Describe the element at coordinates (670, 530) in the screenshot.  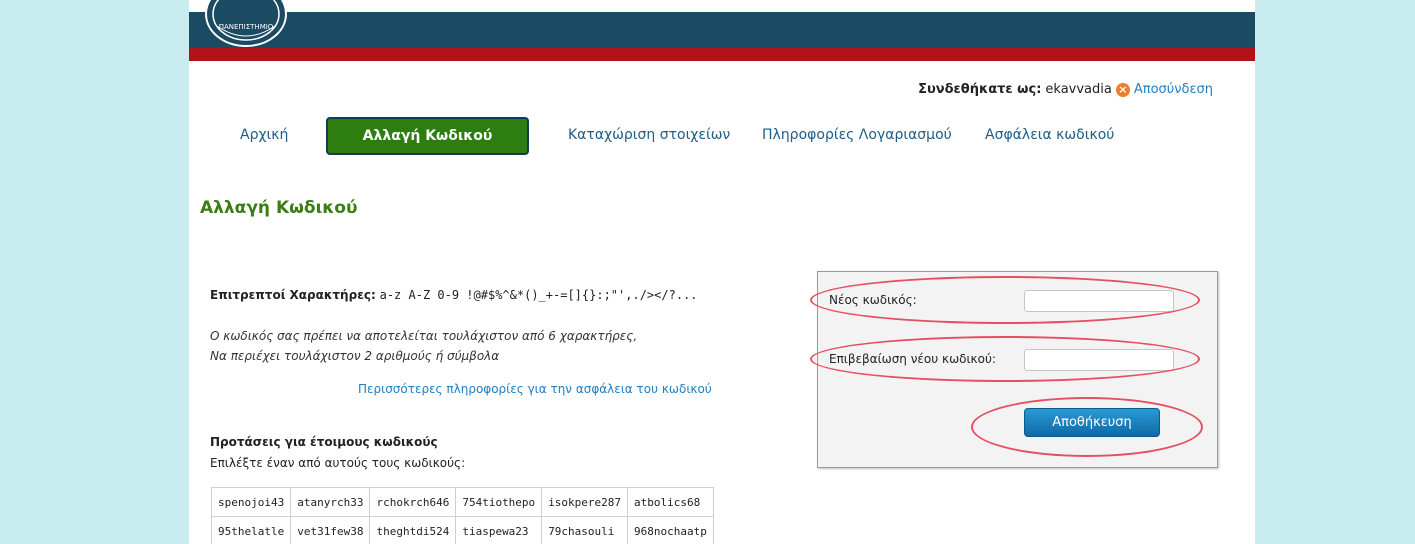
I see `suggested-password: 968nochaatp` at that location.